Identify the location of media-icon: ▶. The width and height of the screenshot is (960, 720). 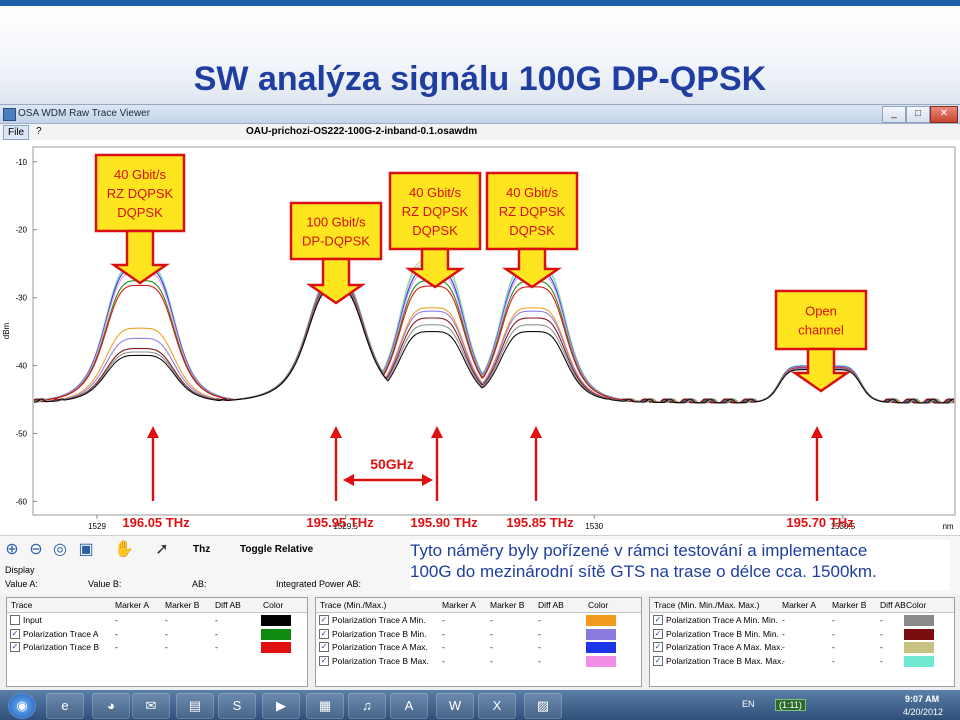
(281, 706).